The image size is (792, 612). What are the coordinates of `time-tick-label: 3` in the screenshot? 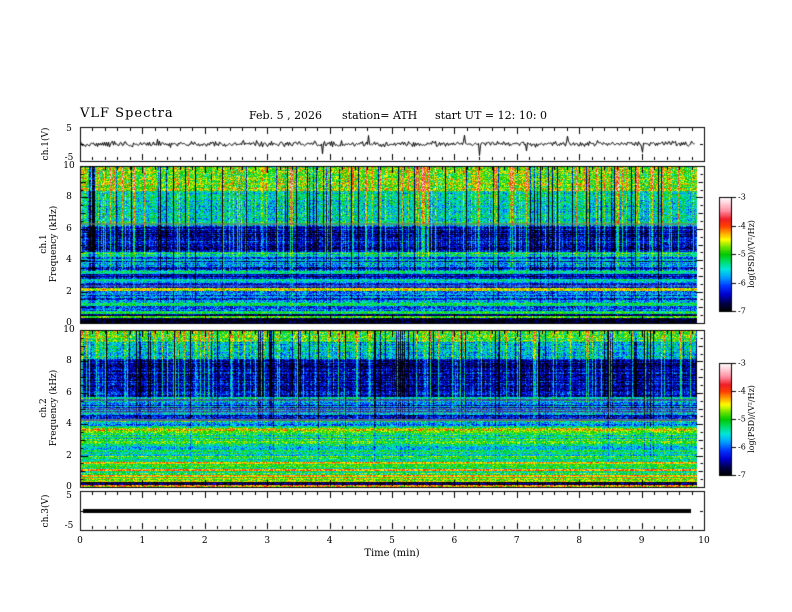 It's located at (267, 541).